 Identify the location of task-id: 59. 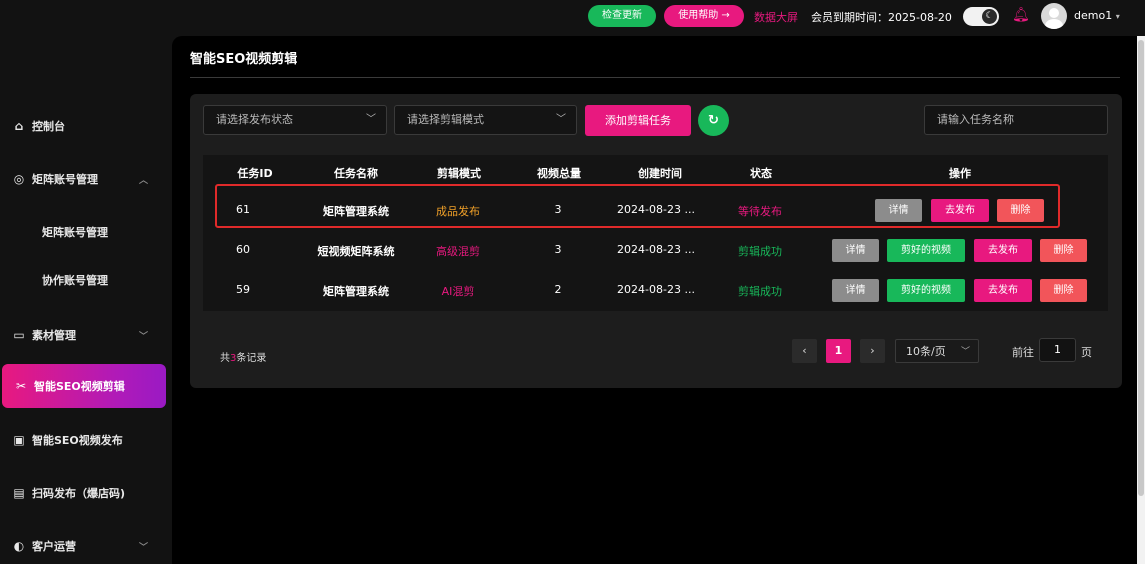
(243, 289).